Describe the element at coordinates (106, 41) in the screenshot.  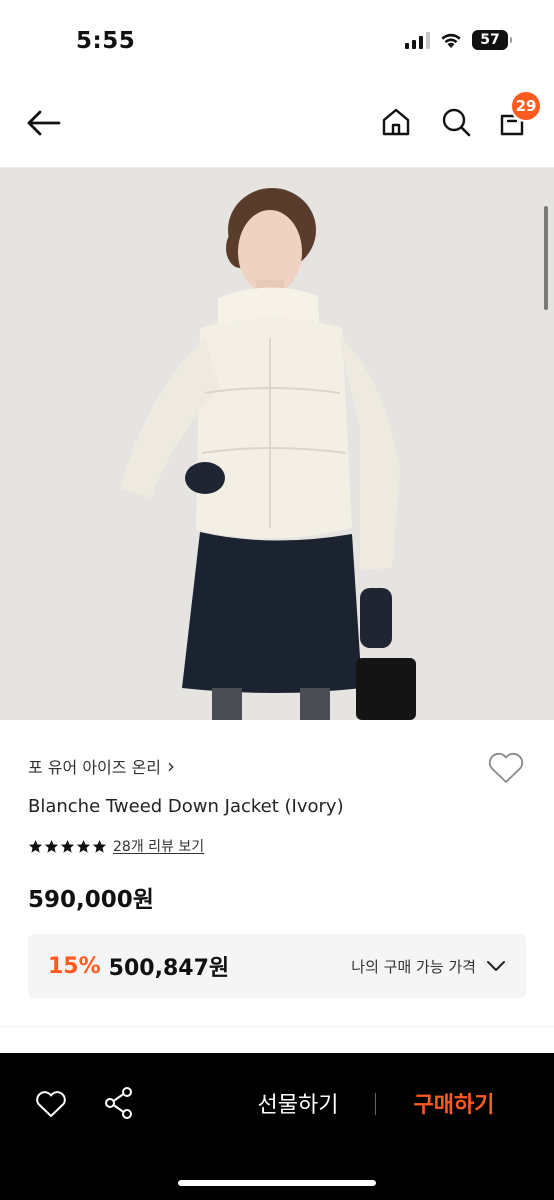
I see `status-time: 5:55` at that location.